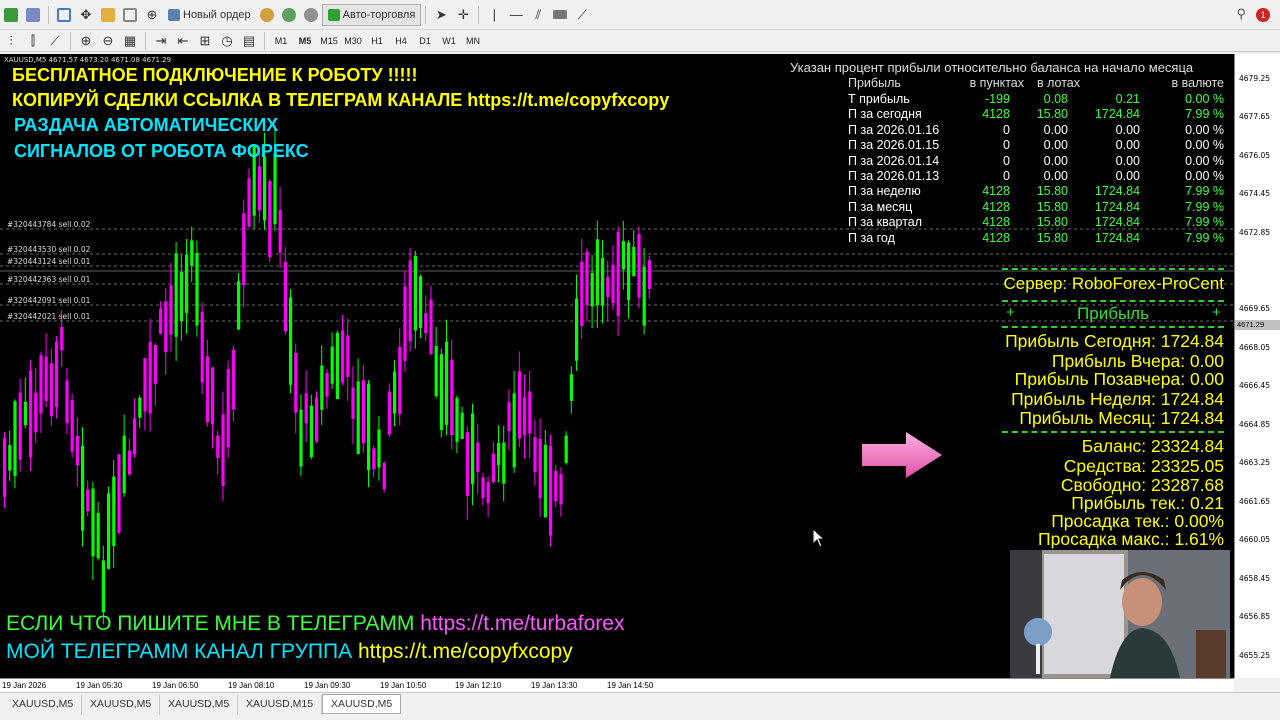 The height and width of the screenshot is (720, 1280). What do you see at coordinates (1003, 191) in the screenshot?
I see `stats-row: П за неделю 4128 15.80 1724.84 7.99 %` at bounding box center [1003, 191].